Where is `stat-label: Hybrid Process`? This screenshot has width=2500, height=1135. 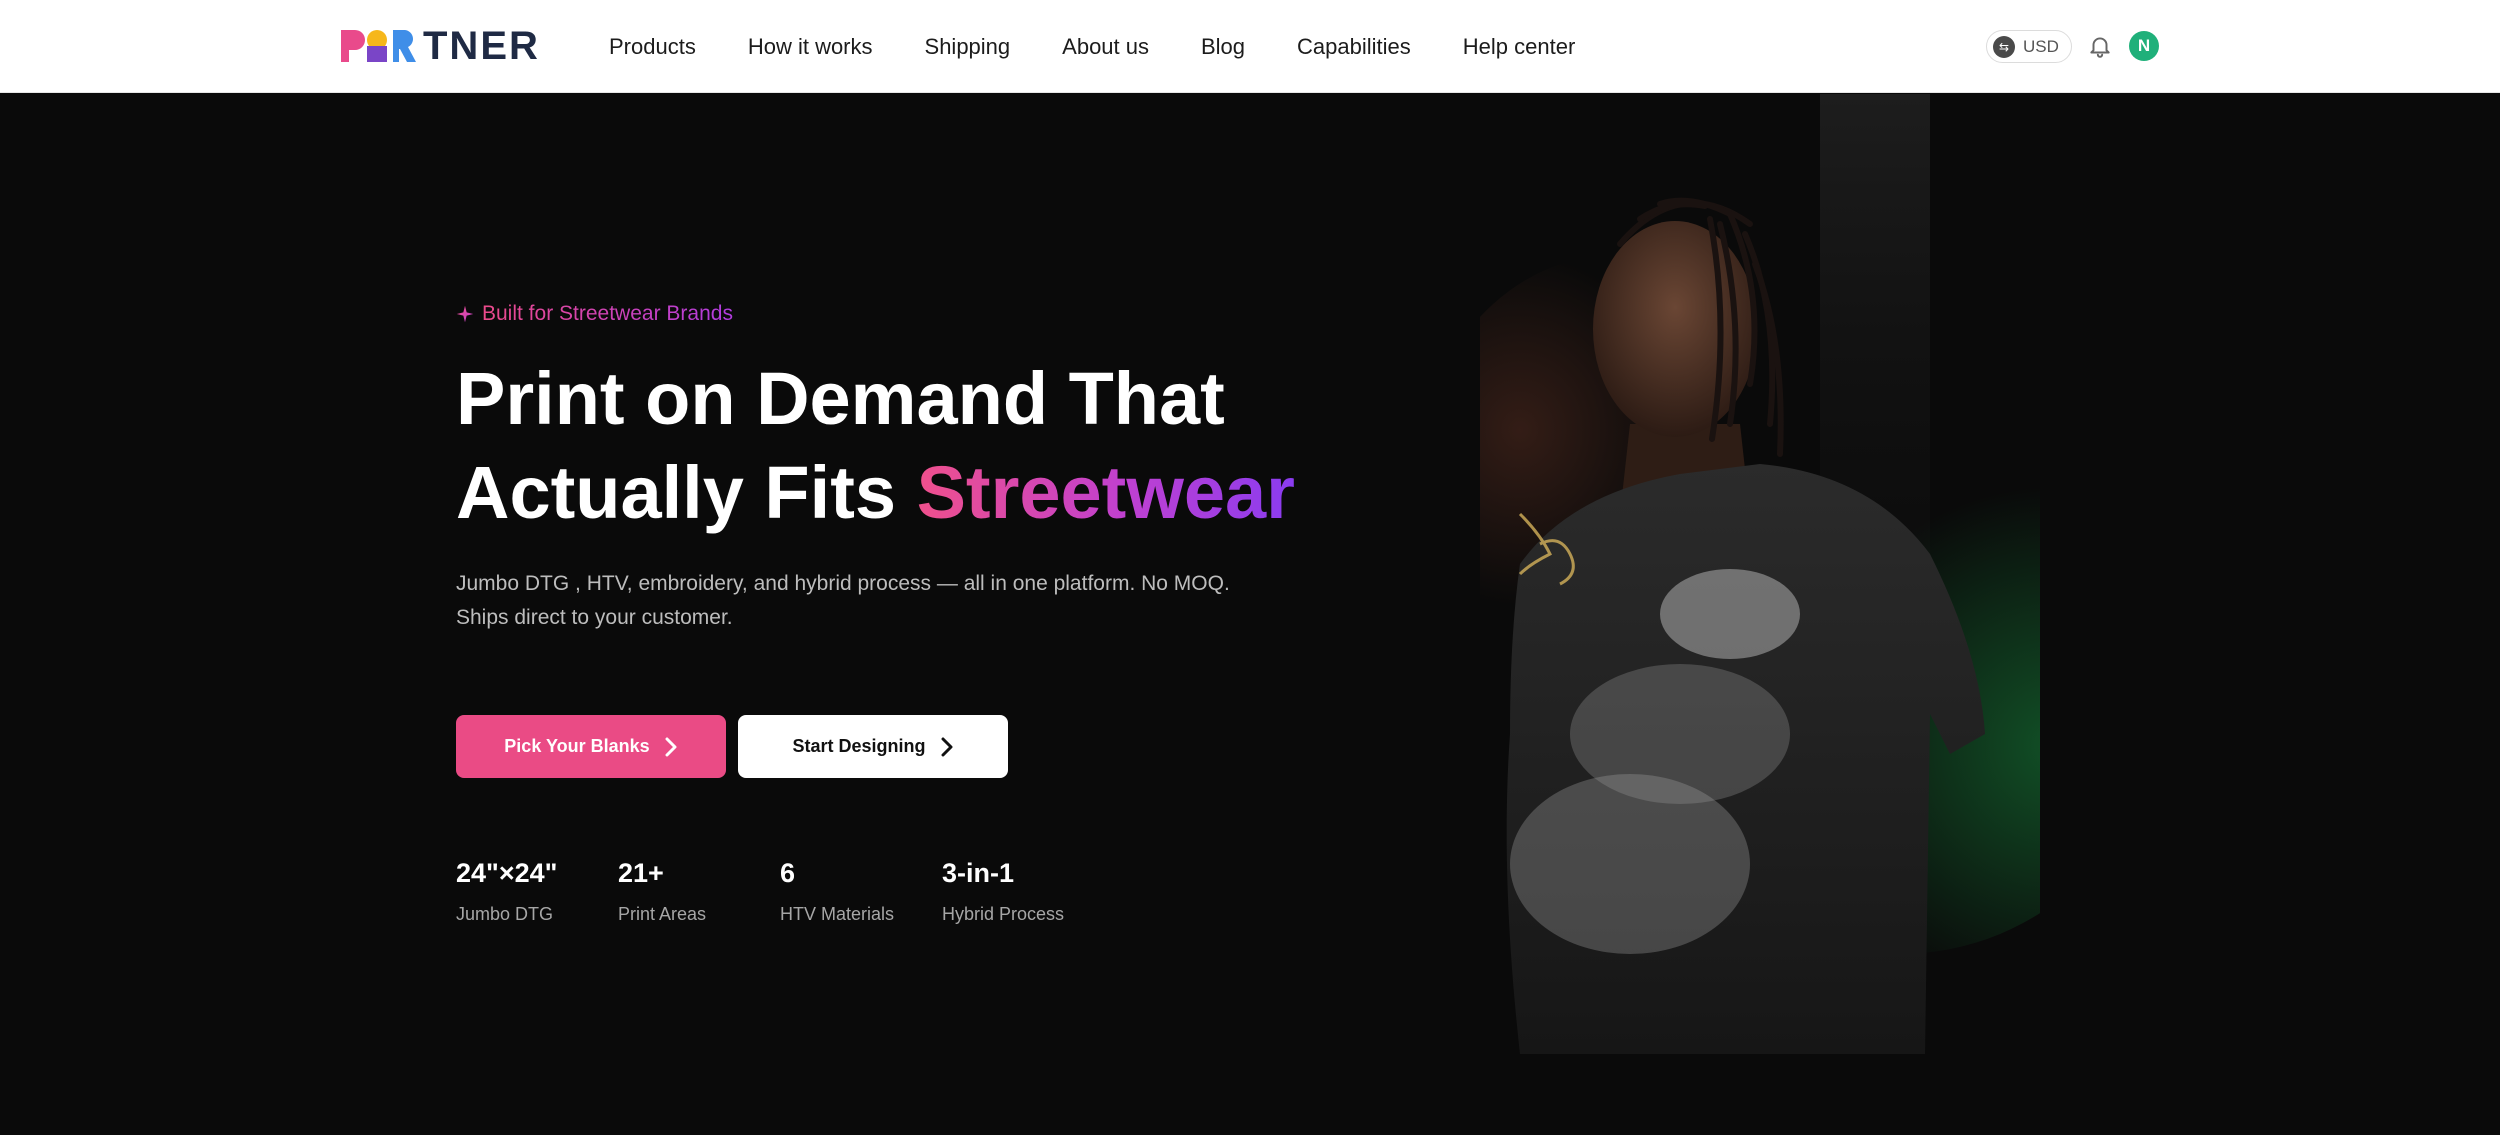
stat-label: Hybrid Process is located at coordinates (1003, 914).